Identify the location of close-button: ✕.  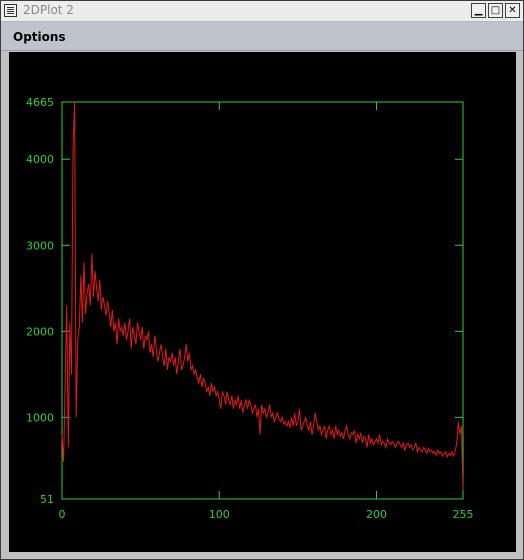
(512, 10).